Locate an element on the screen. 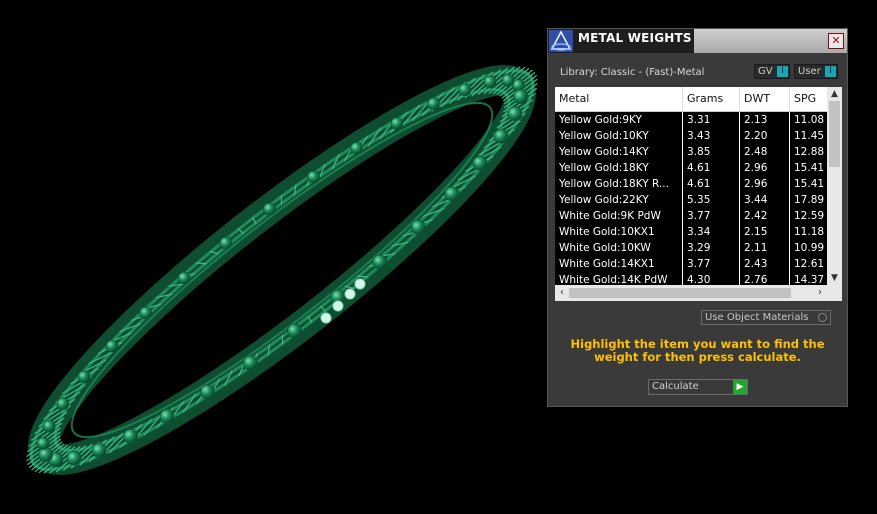 The image size is (877, 514). cell-metal: Yellow Gold:18KY is located at coordinates (619, 168).